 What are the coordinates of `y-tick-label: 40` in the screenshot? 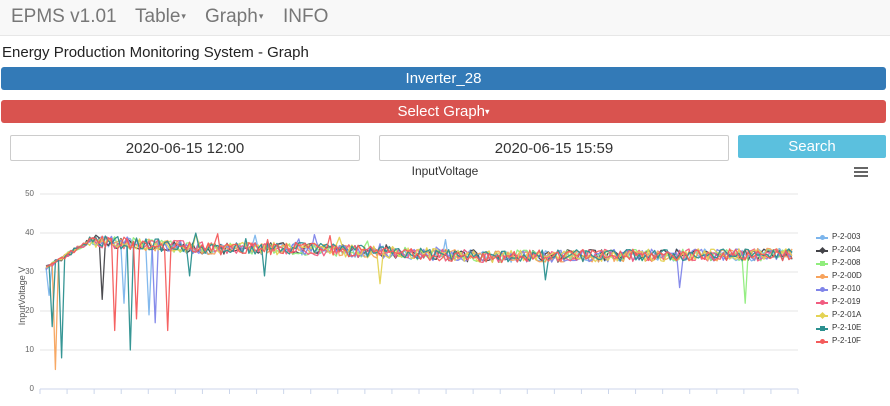 It's located at (29, 232).